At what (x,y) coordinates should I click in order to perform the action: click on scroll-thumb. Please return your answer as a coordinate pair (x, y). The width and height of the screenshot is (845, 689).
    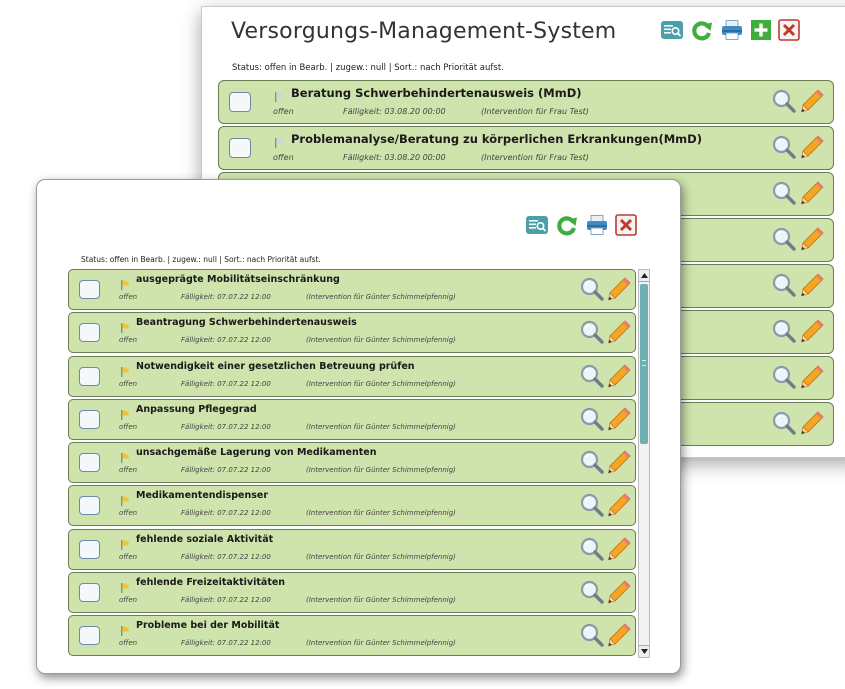
    Looking at the image, I should click on (644, 364).